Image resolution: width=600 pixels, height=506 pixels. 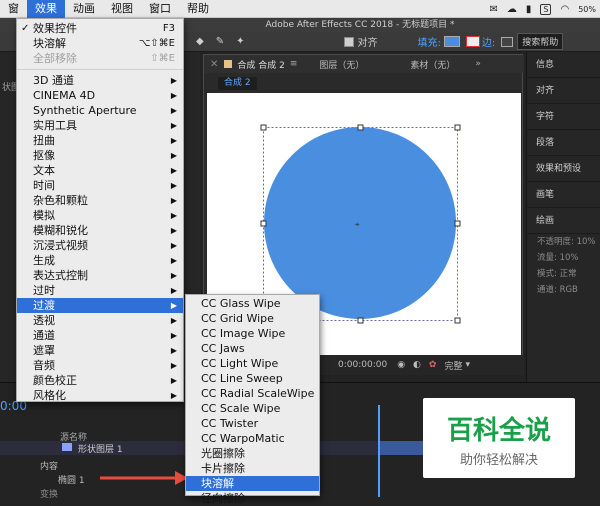 What do you see at coordinates (100, 215) in the screenshot?
I see `effect-menu-item: 模拟 ▶` at bounding box center [100, 215].